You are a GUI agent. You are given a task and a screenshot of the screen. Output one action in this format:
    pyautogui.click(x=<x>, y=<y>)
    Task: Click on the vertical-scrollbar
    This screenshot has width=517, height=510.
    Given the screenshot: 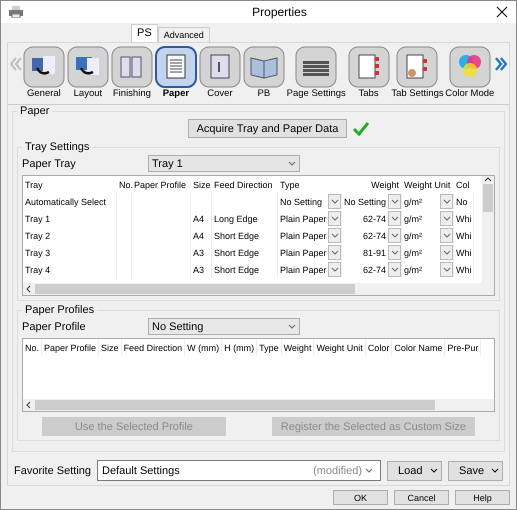 What is the action you would take?
    pyautogui.click(x=488, y=235)
    